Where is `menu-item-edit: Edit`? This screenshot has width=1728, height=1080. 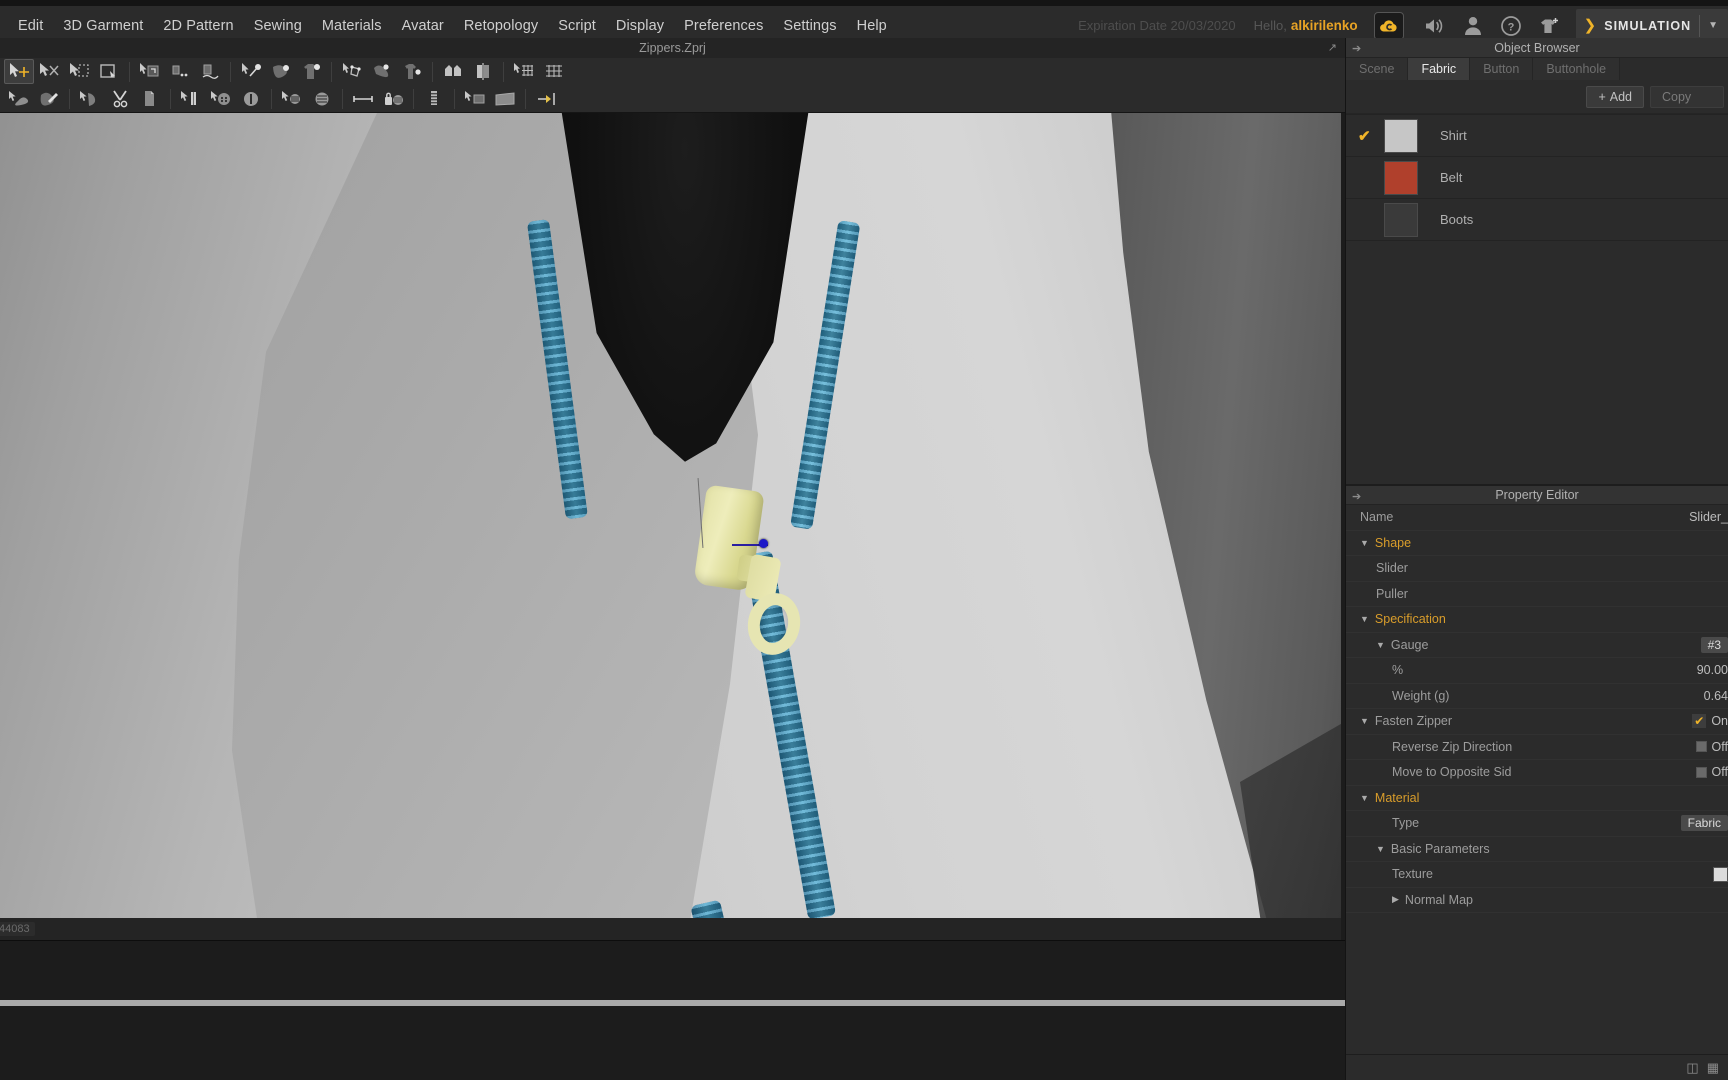 menu-item-edit: Edit is located at coordinates (30, 26).